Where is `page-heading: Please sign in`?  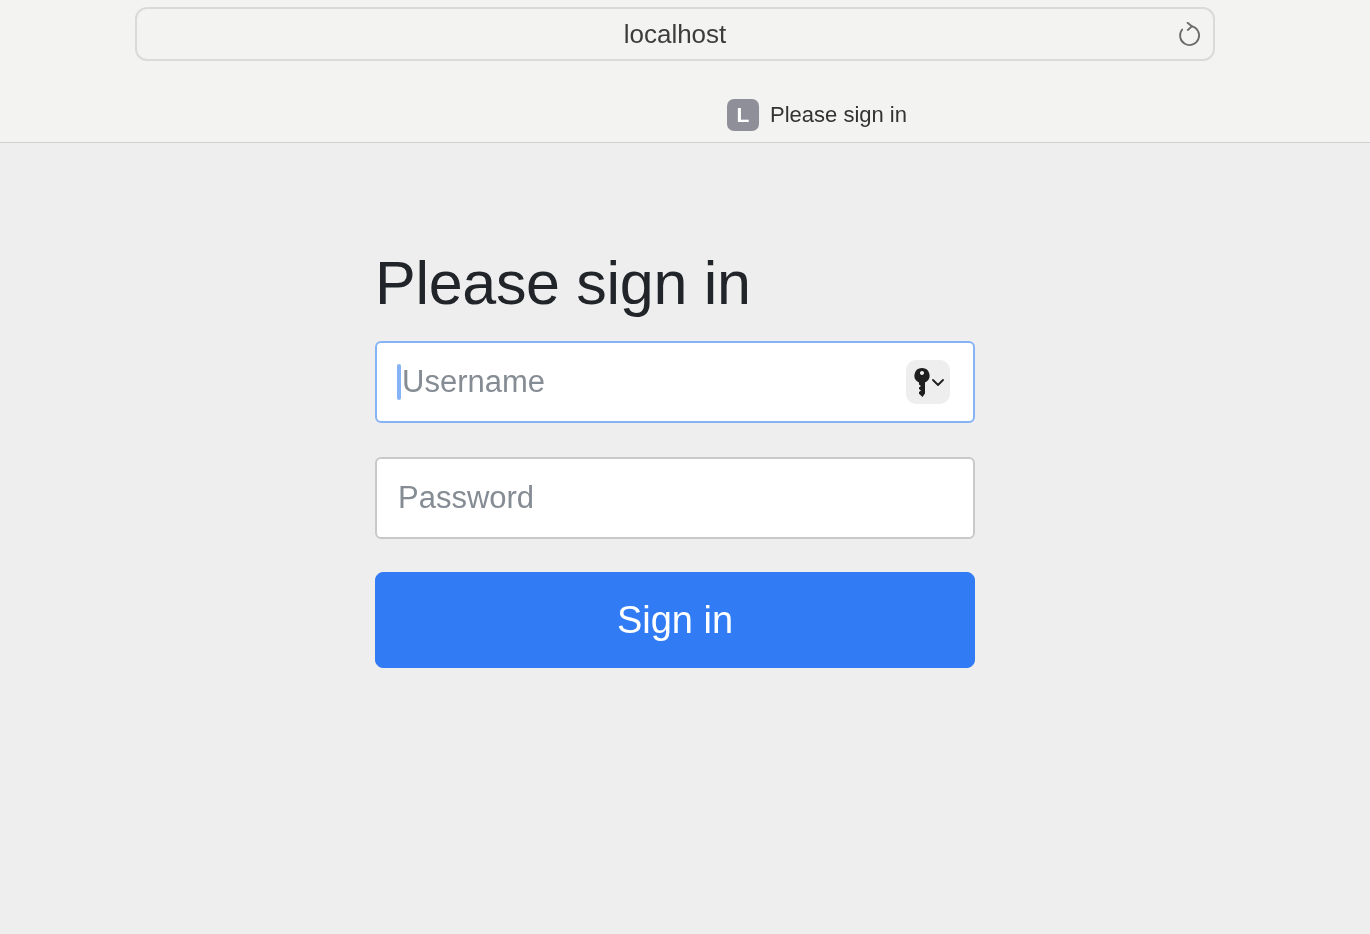
page-heading: Please sign in is located at coordinates (563, 283).